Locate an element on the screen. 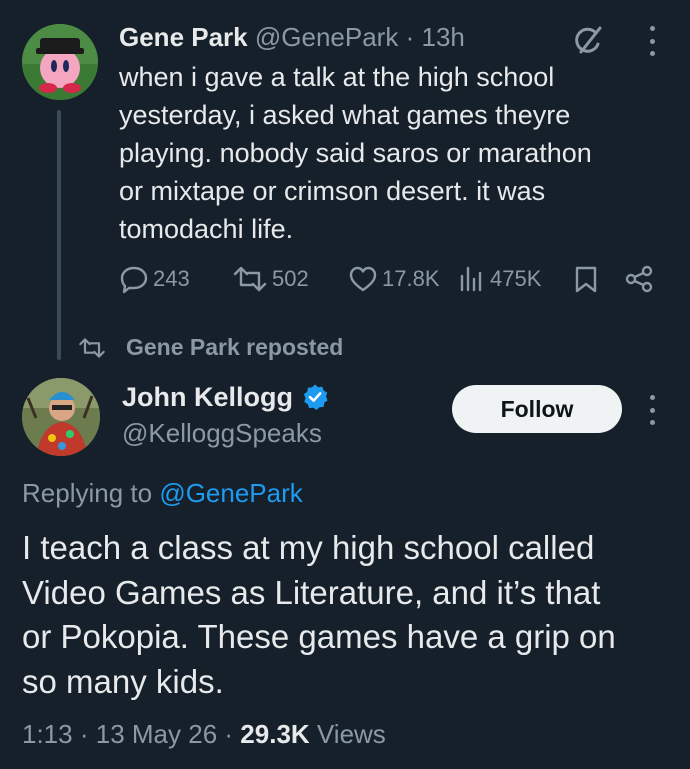 This screenshot has width=690, height=769. bookmark-button is located at coordinates (586, 279).